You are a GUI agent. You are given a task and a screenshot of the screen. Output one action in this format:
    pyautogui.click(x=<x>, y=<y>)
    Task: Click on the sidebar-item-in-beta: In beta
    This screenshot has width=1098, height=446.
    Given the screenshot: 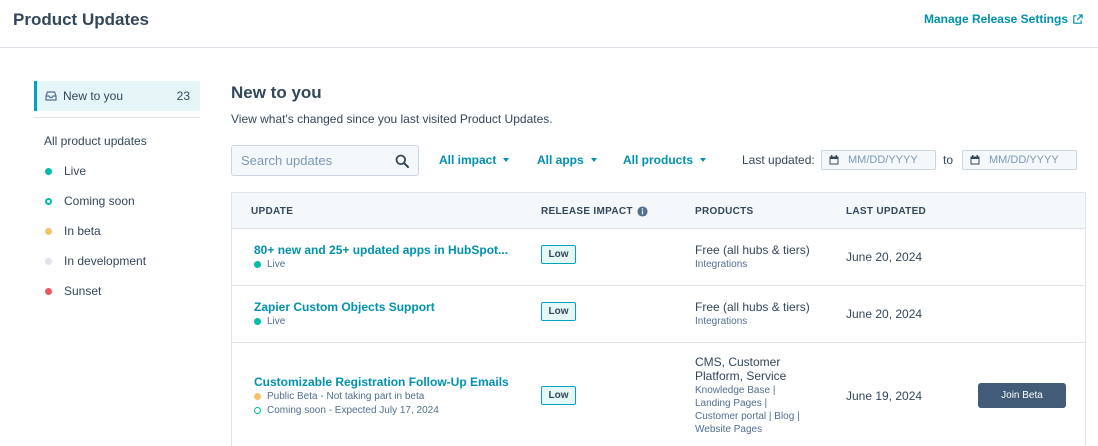 What is the action you would take?
    pyautogui.click(x=117, y=231)
    